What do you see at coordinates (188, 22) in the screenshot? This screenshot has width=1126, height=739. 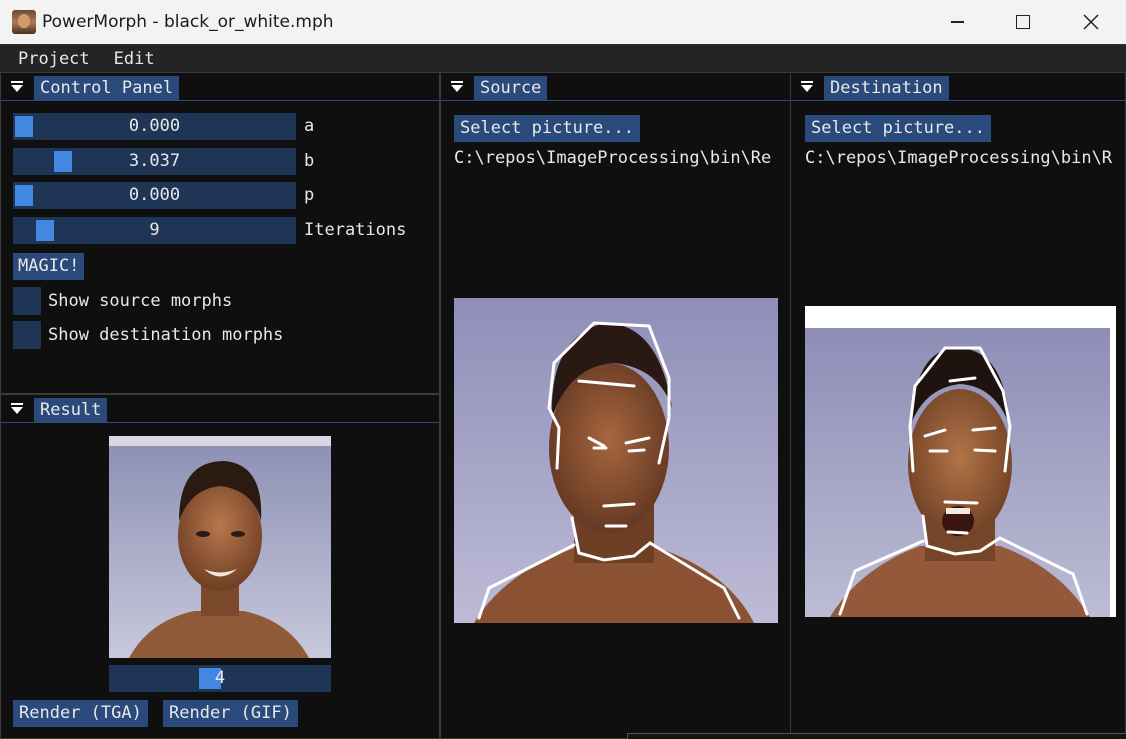 I see `window-title: PowerMorph - black_or_white.mph` at bounding box center [188, 22].